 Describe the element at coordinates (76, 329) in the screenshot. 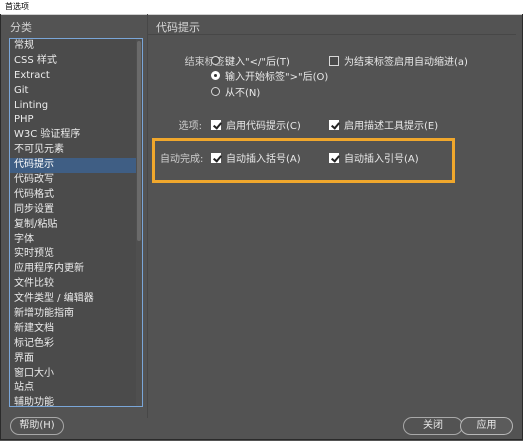

I see `category-item: 新建文档` at that location.